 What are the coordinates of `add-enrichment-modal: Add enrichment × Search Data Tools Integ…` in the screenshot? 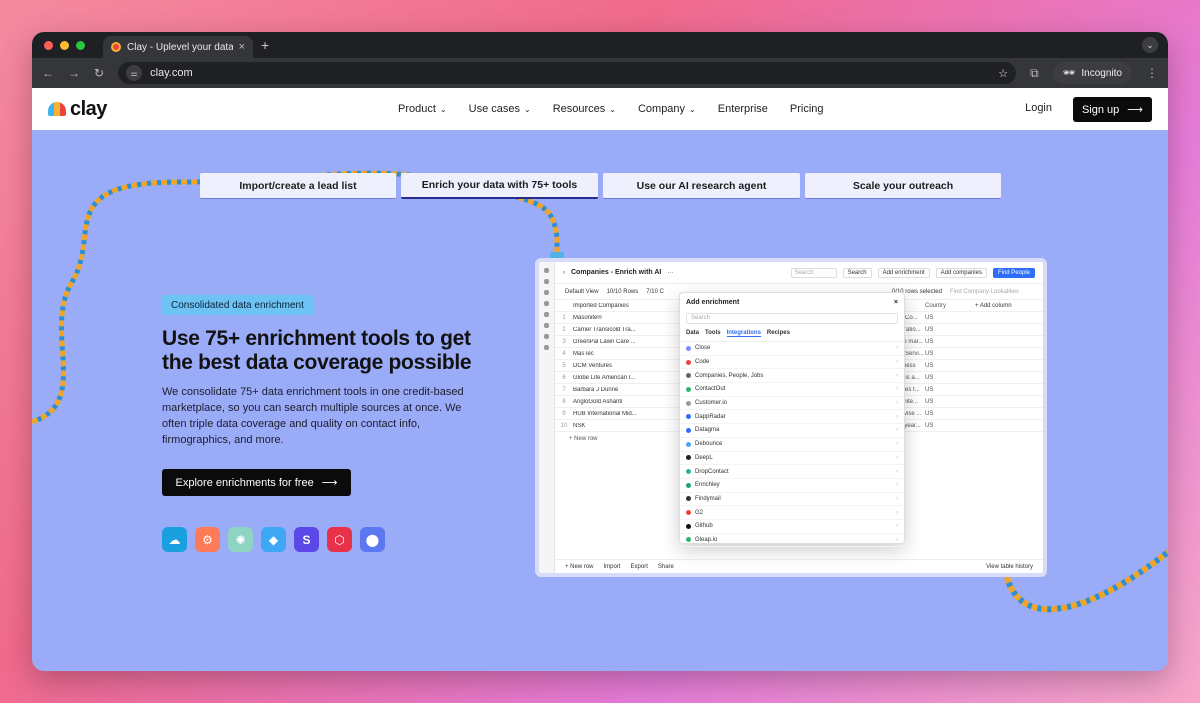 It's located at (792, 420).